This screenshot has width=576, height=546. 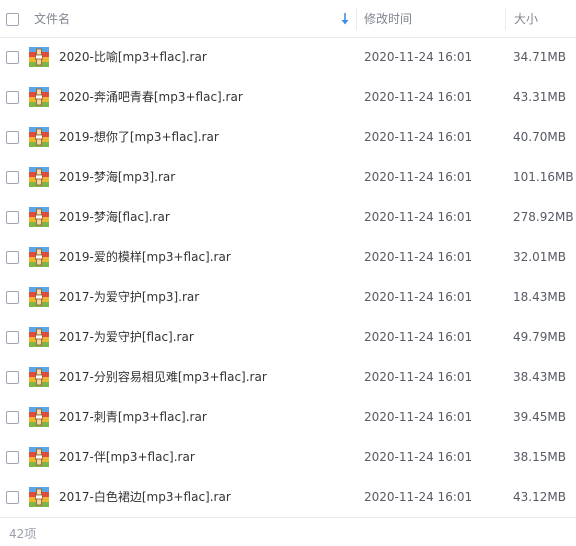 I want to click on status-bar: 42项, so click(x=288, y=531).